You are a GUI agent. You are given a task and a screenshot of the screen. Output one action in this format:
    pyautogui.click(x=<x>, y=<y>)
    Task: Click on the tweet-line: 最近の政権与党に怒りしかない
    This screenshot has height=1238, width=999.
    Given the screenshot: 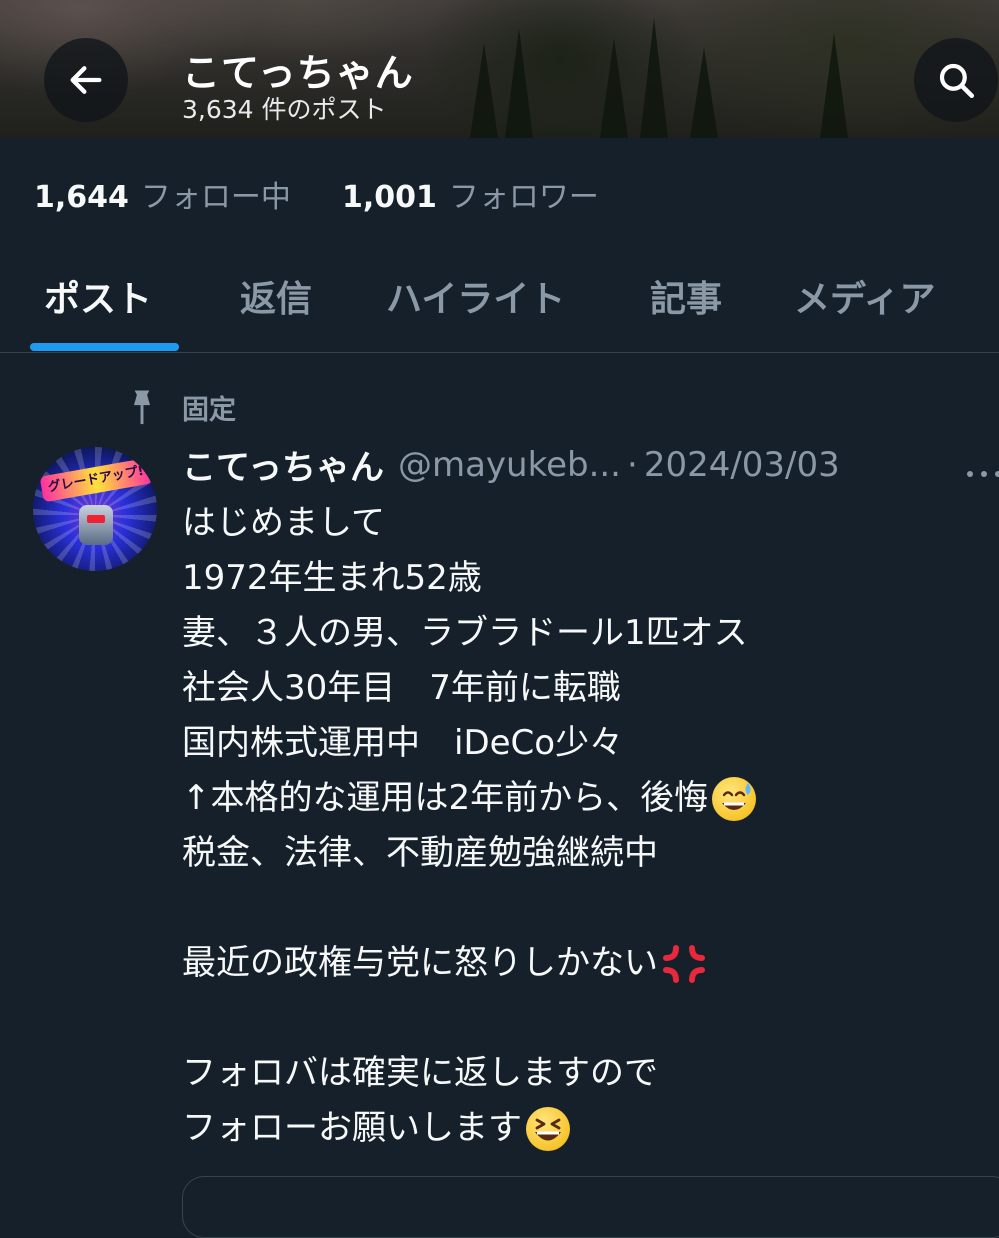 What is the action you would take?
    pyautogui.click(x=582, y=963)
    